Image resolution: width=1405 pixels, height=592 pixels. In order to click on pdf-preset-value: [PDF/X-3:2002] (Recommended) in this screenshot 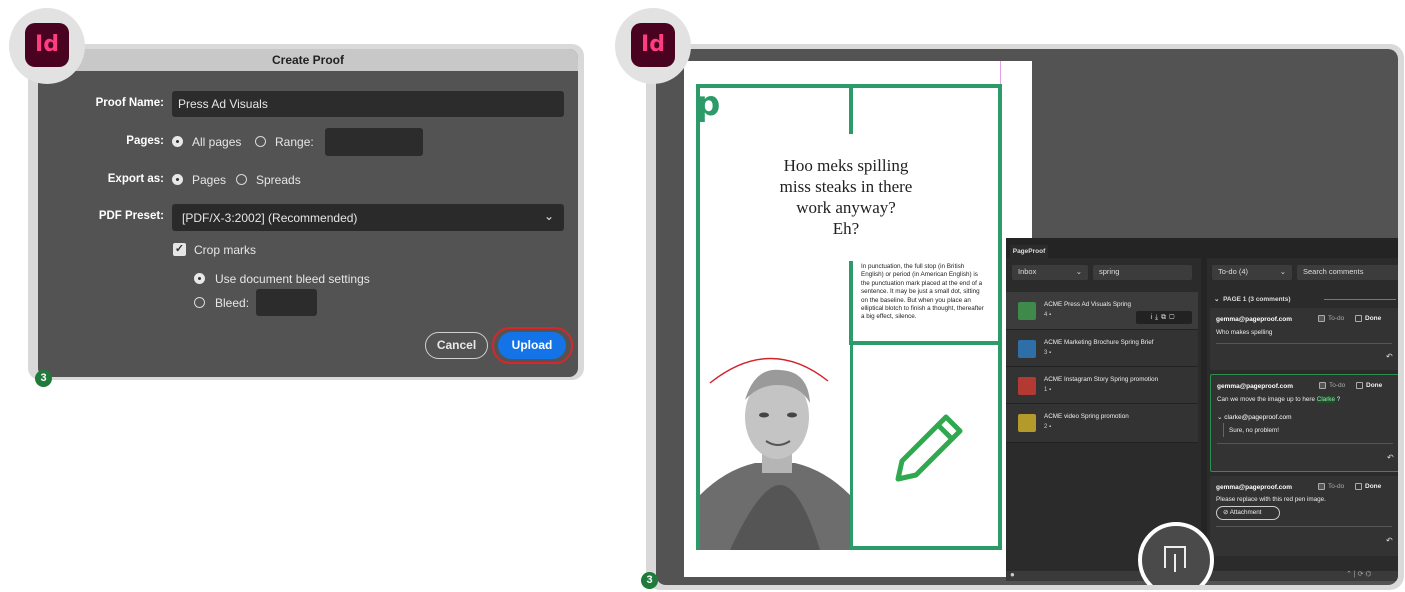, I will do `click(270, 218)`.